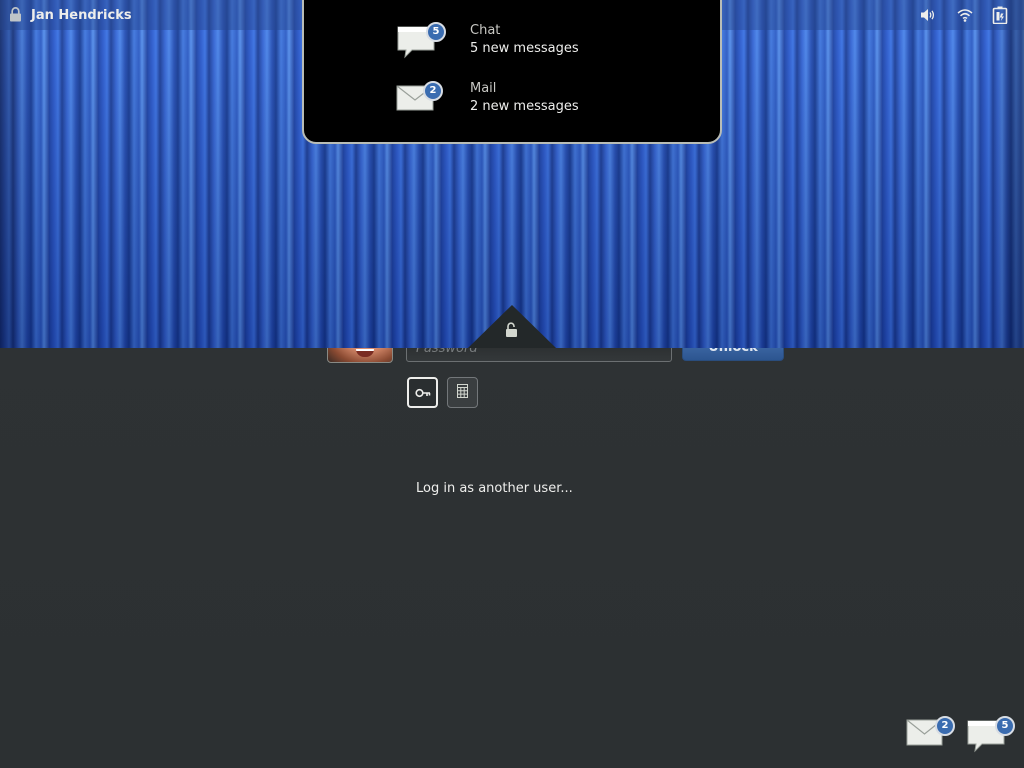  I want to click on notification-chat: 5 Chat 5 new messages, so click(514, 45).